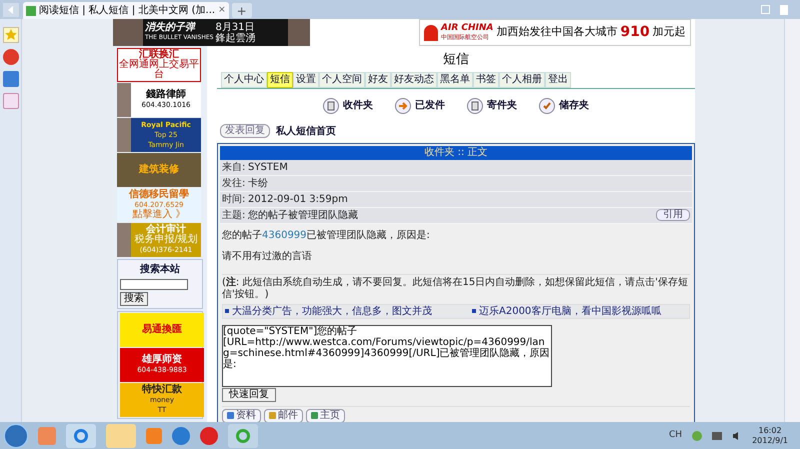 The width and height of the screenshot is (800, 449). What do you see at coordinates (280, 80) in the screenshot?
I see `nav-tab: 短信` at bounding box center [280, 80].